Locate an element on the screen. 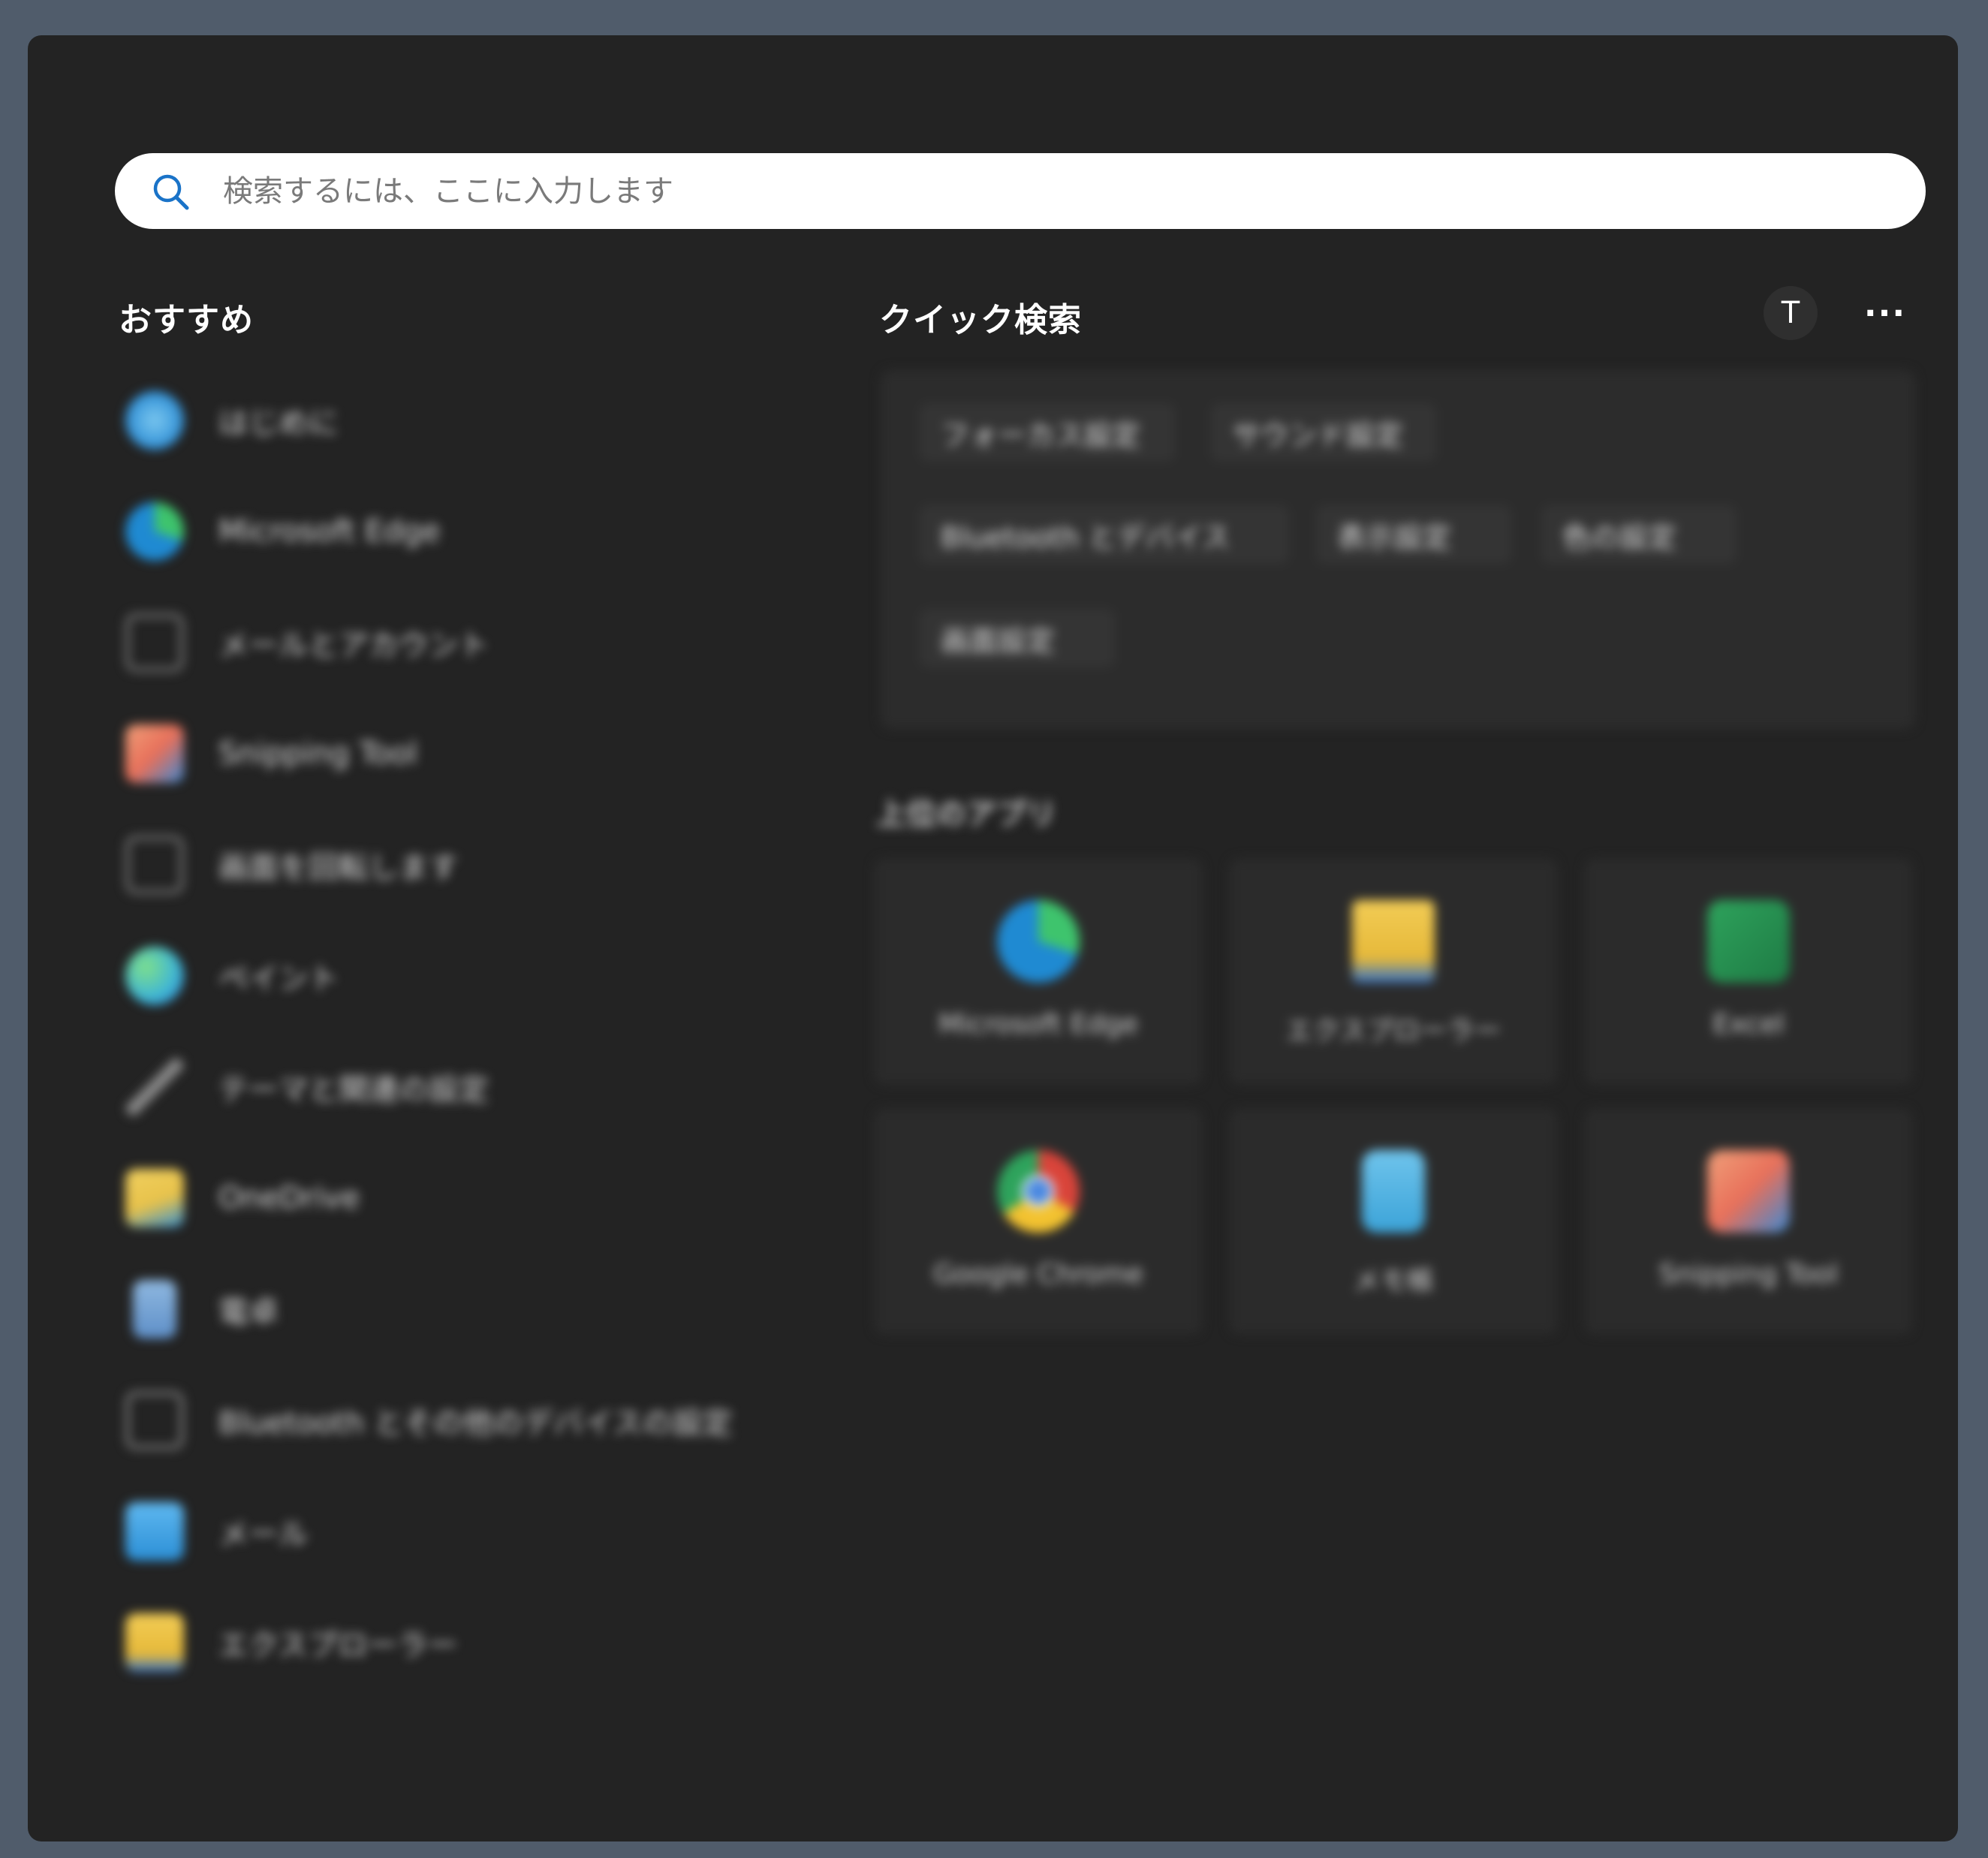 The image size is (1988, 1858). app-tile: Excel is located at coordinates (1749, 971).